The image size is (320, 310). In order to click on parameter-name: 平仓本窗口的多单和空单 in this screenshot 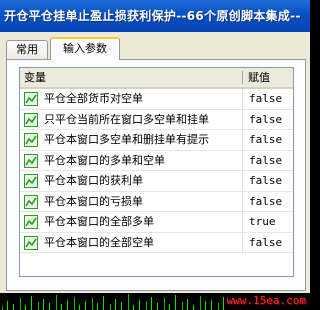, I will do `click(104, 160)`.